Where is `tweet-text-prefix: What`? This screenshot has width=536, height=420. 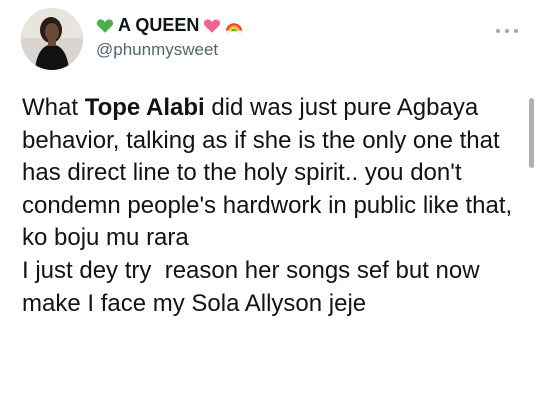
tweet-text-prefix: What is located at coordinates (53, 107).